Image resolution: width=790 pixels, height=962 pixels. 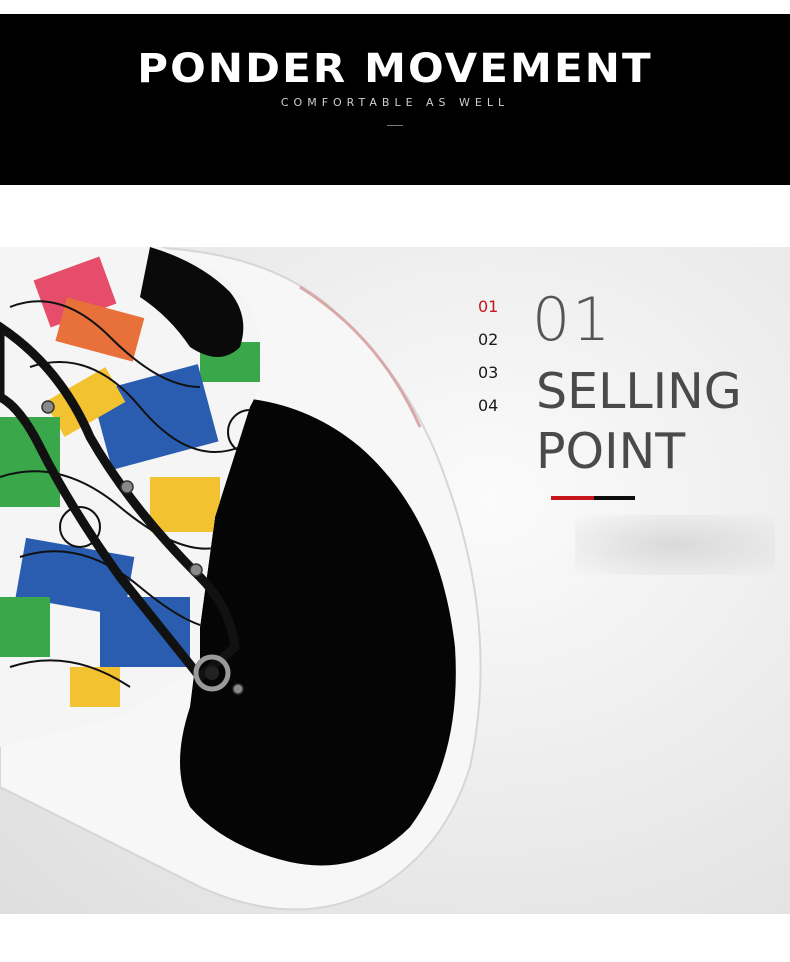 What do you see at coordinates (572, 498) in the screenshot?
I see `accent-bar-red` at bounding box center [572, 498].